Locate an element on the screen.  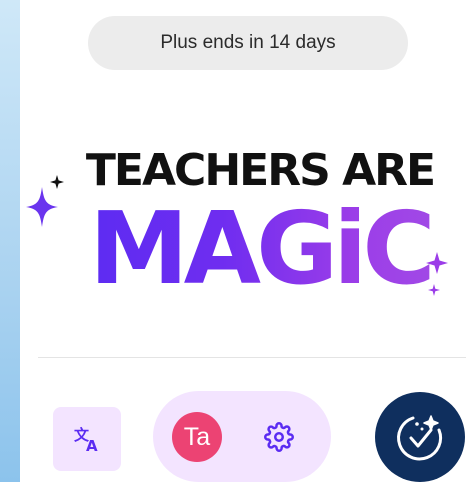
gear-icon is located at coordinates (279, 437).